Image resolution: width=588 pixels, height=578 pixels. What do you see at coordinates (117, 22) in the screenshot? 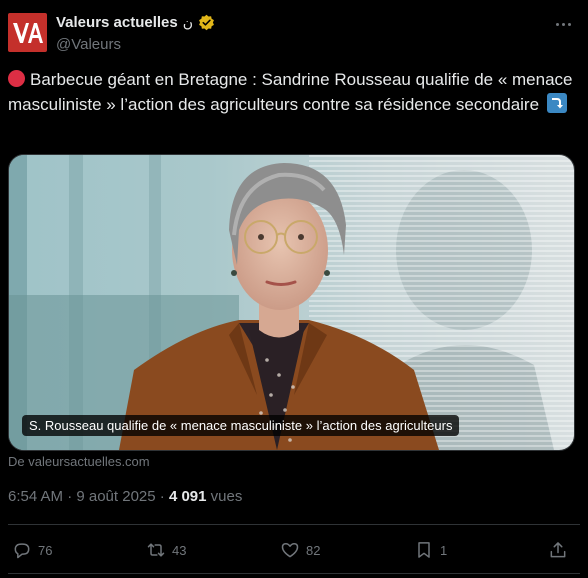
I see `author-name: Valeurs actuelles` at bounding box center [117, 22].